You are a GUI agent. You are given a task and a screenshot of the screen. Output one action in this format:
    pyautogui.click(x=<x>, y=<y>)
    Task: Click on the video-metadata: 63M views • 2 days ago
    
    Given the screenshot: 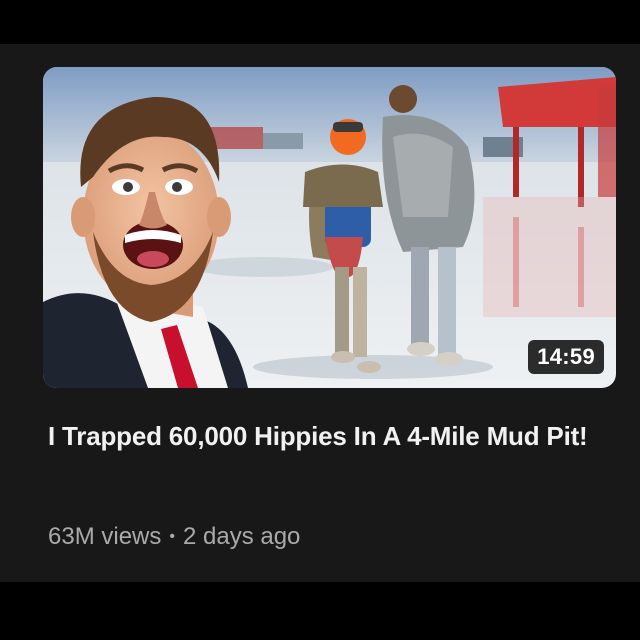 What is the action you would take?
    pyautogui.click(x=174, y=537)
    